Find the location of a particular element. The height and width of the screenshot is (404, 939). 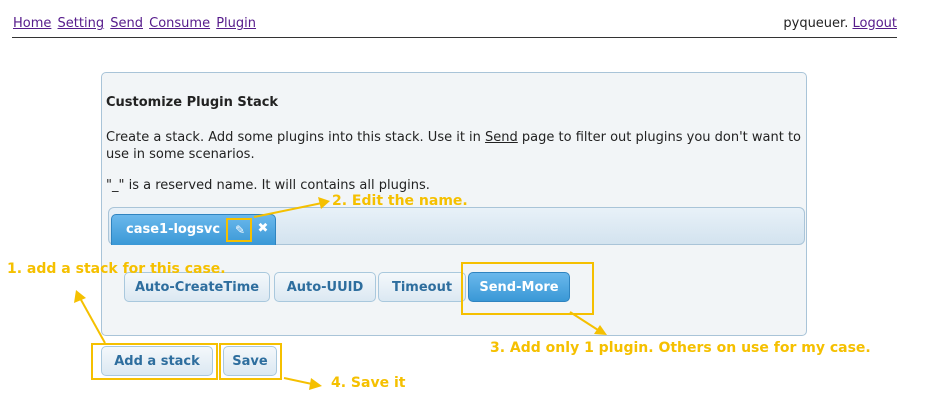

annotation-step4: 4. Save it is located at coordinates (368, 383).